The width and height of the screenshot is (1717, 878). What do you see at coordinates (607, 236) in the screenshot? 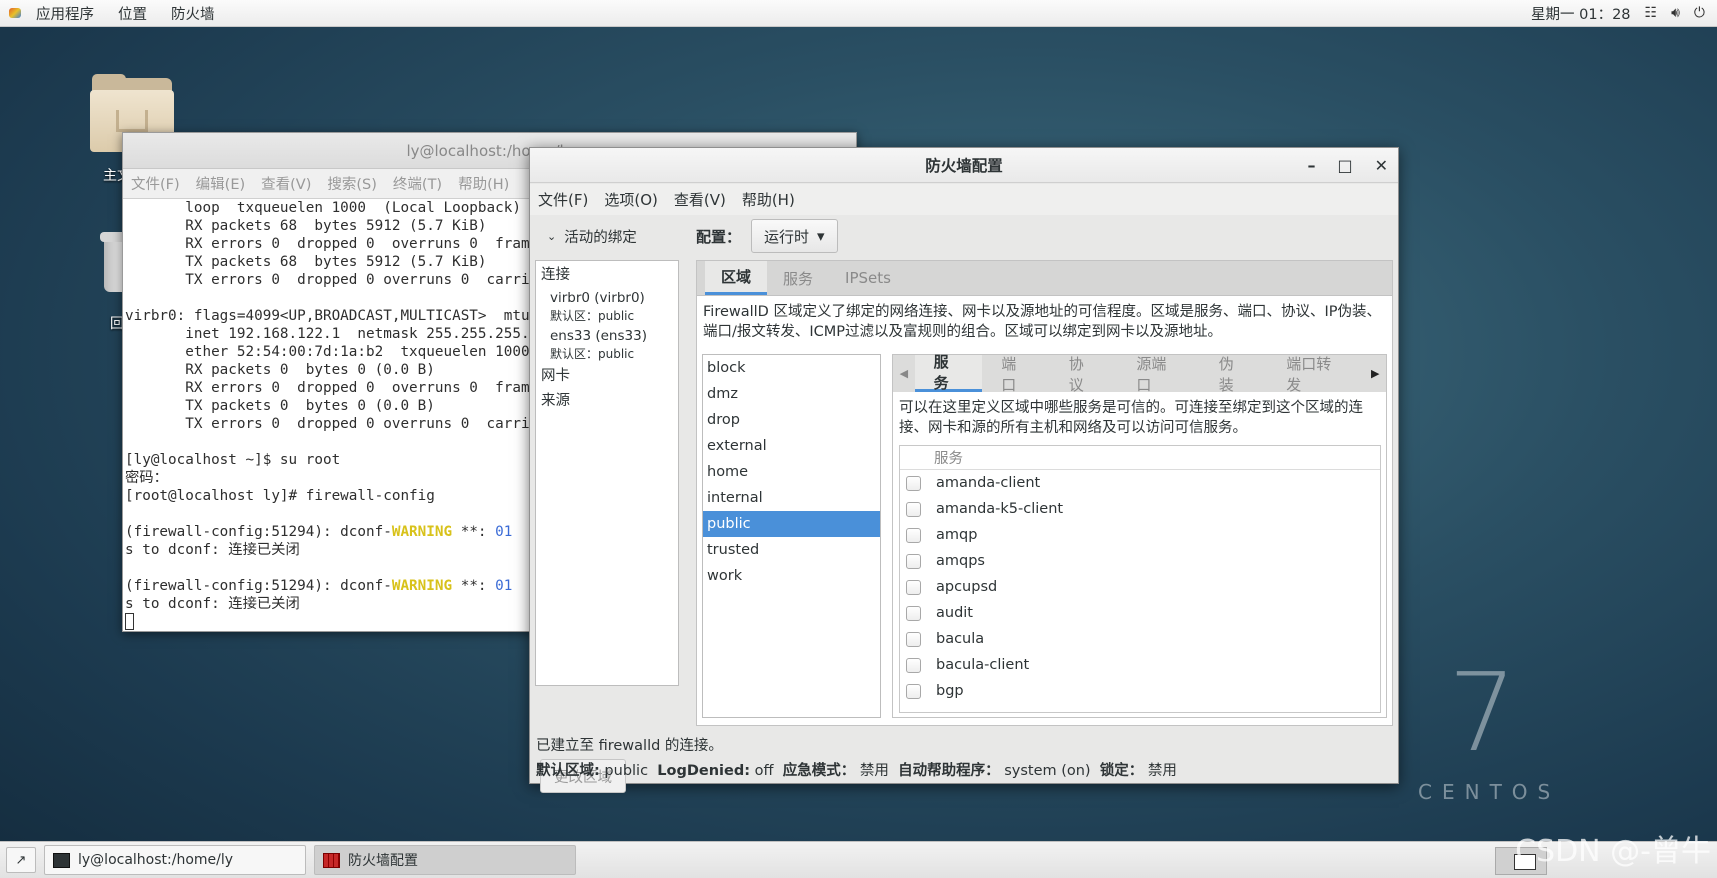
I see `active-bindings-toggle: ⌄ 活动的绑定` at bounding box center [607, 236].